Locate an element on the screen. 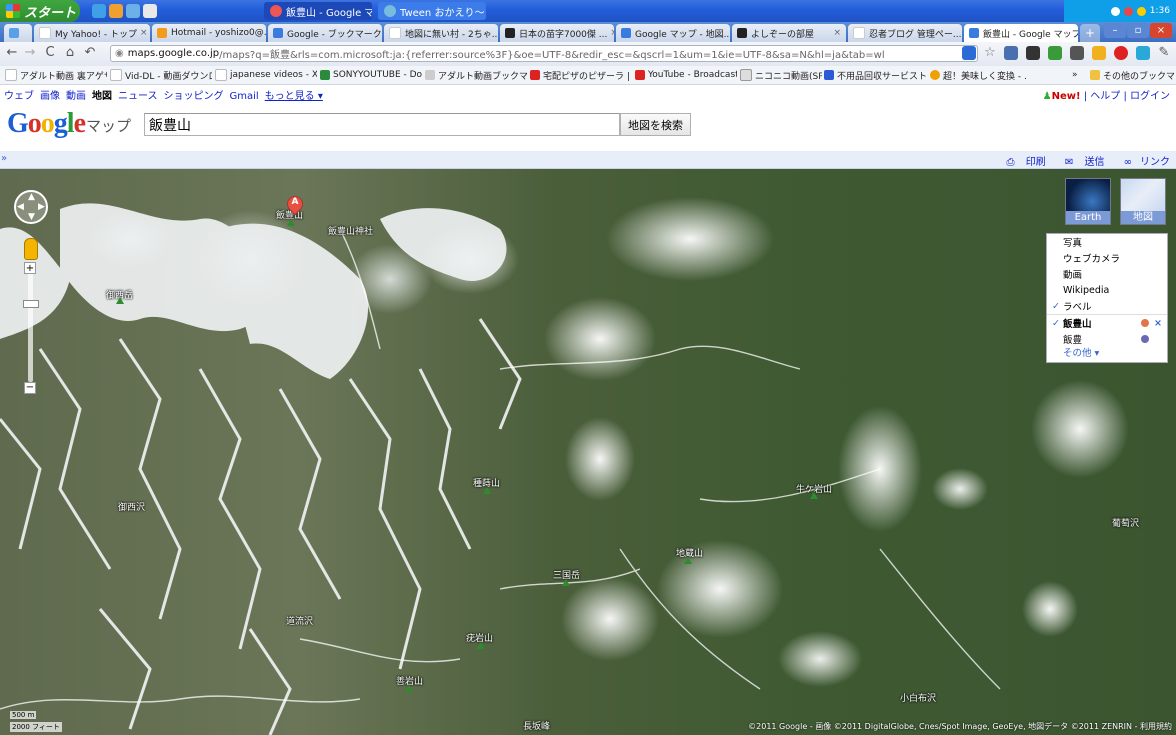  google-logo: Google is located at coordinates (46, 124).